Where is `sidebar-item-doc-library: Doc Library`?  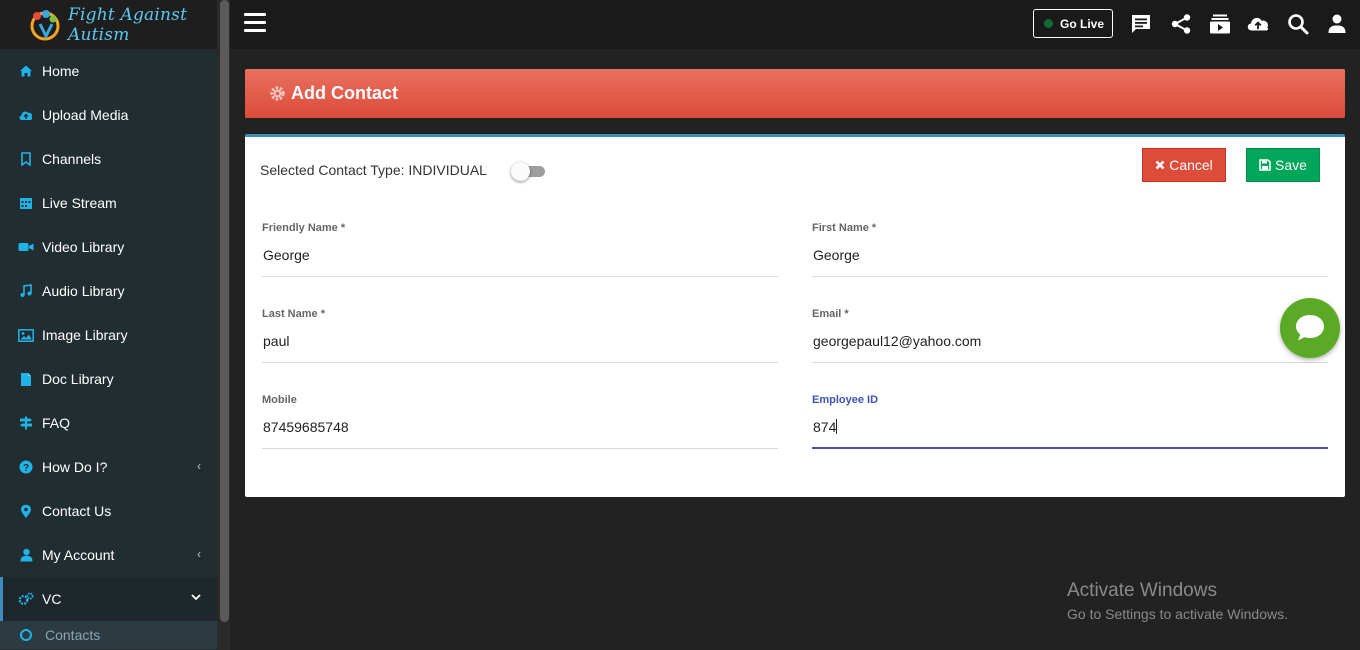
sidebar-item-doc-library: Doc Library is located at coordinates (108, 379).